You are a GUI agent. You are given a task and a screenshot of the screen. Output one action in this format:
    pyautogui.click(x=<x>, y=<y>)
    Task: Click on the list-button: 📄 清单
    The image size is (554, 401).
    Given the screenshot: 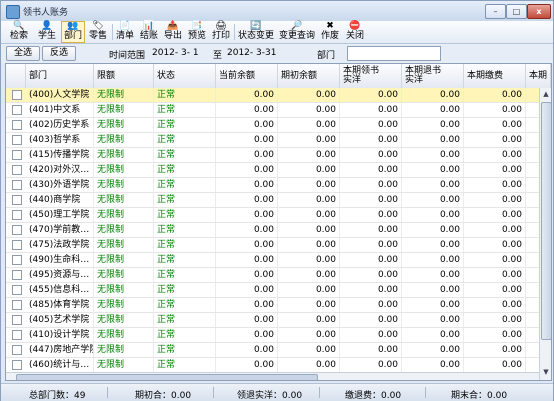 What is the action you would take?
    pyautogui.click(x=125, y=32)
    